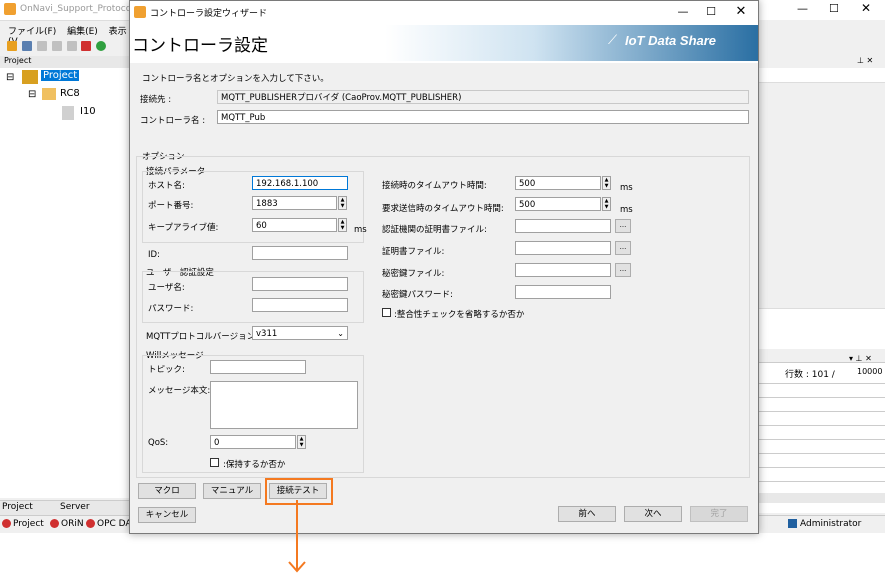  What do you see at coordinates (267, 334) in the screenshot?
I see `mqtt-version-value: v311` at bounding box center [267, 334].